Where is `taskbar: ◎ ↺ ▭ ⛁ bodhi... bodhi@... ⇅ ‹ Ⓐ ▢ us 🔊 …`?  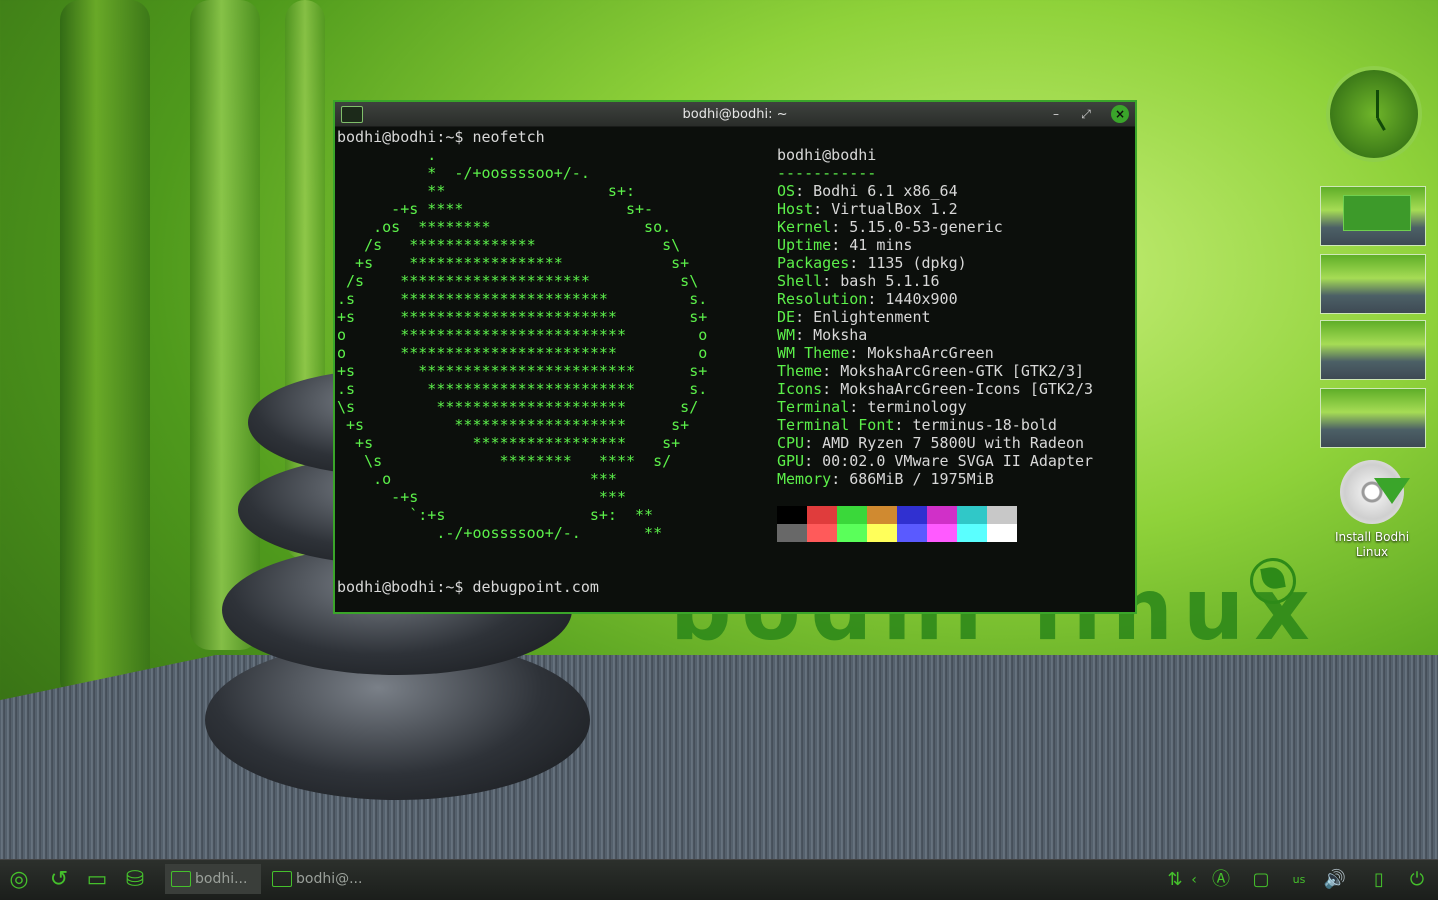 taskbar: ◎ ↺ ▭ ⛁ bodhi... bodhi@... ⇅ ‹ Ⓐ ▢ us 🔊 … is located at coordinates (719, 879).